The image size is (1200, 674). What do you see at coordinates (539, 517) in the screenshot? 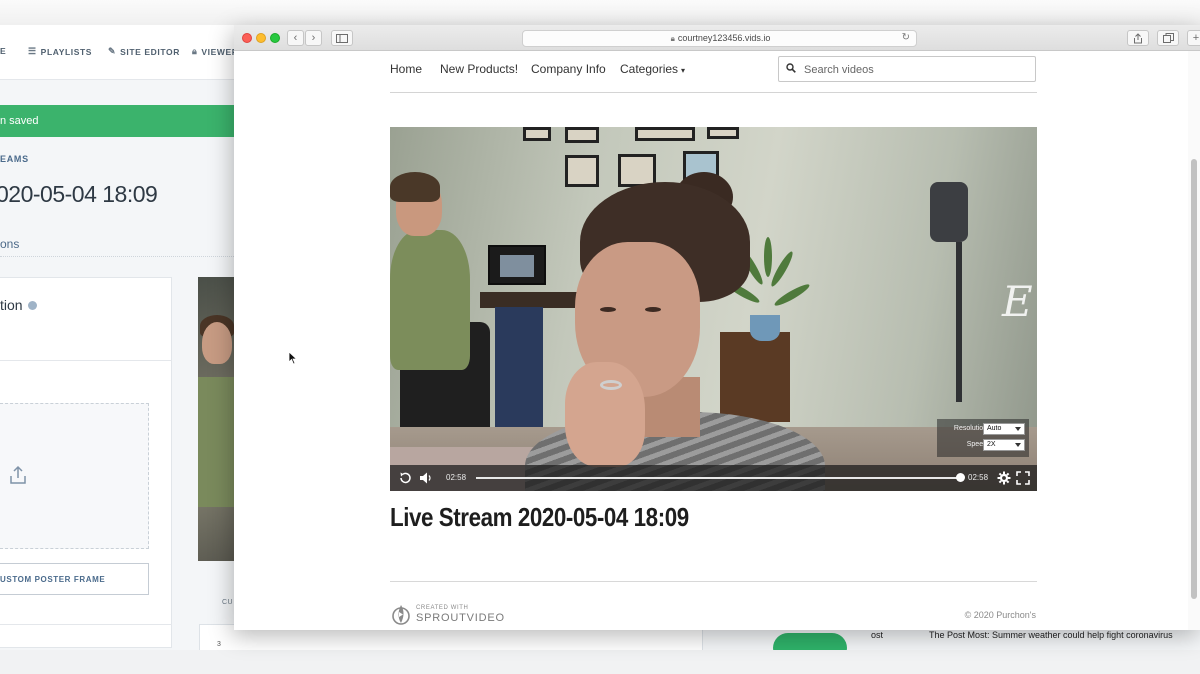
I see `video-title: Live Stream 2020-05-04 18:09` at bounding box center [539, 517].